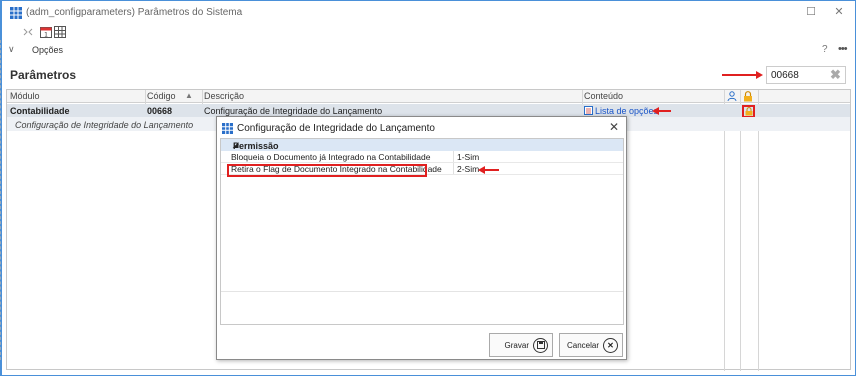  Describe the element at coordinates (422, 291) in the screenshot. I see `panel-divider` at that location.